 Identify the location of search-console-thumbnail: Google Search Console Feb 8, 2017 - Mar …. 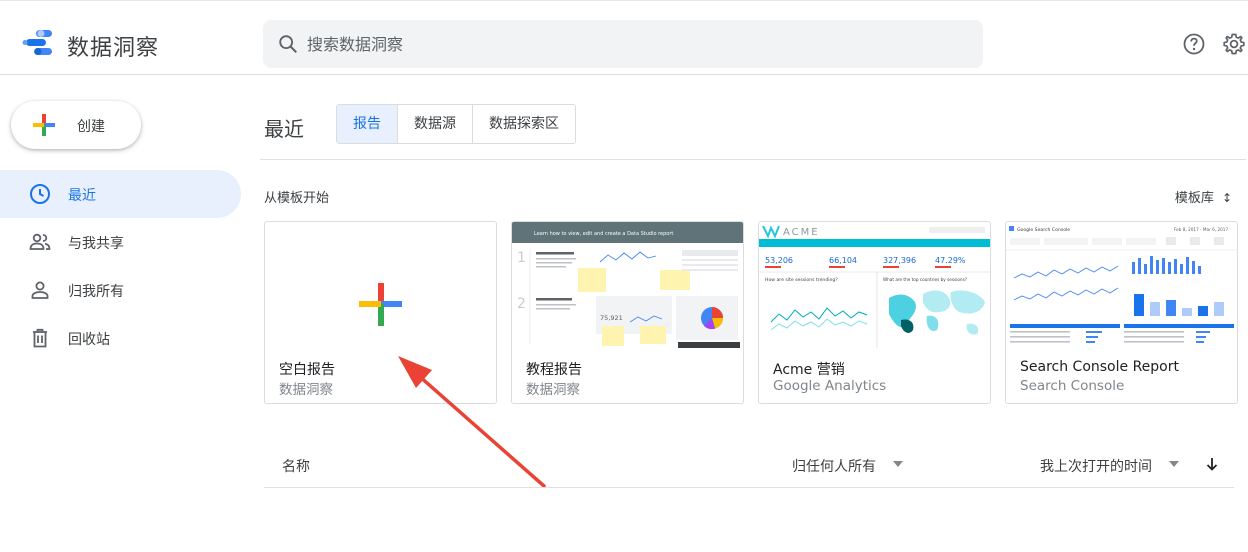
(1121, 285).